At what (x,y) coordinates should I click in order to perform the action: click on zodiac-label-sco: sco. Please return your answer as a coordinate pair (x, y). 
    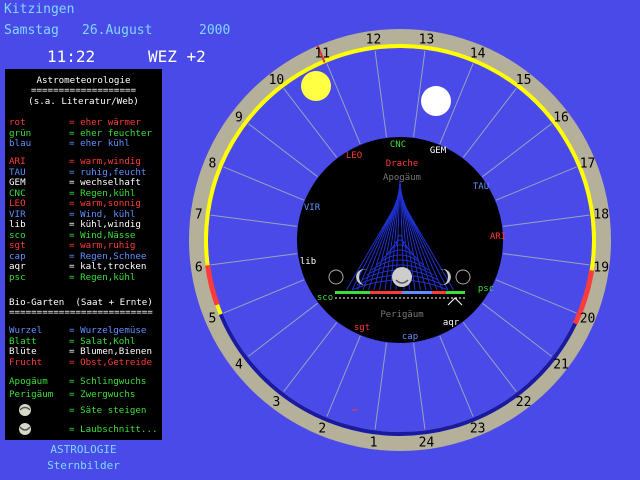
    Looking at the image, I should click on (325, 298).